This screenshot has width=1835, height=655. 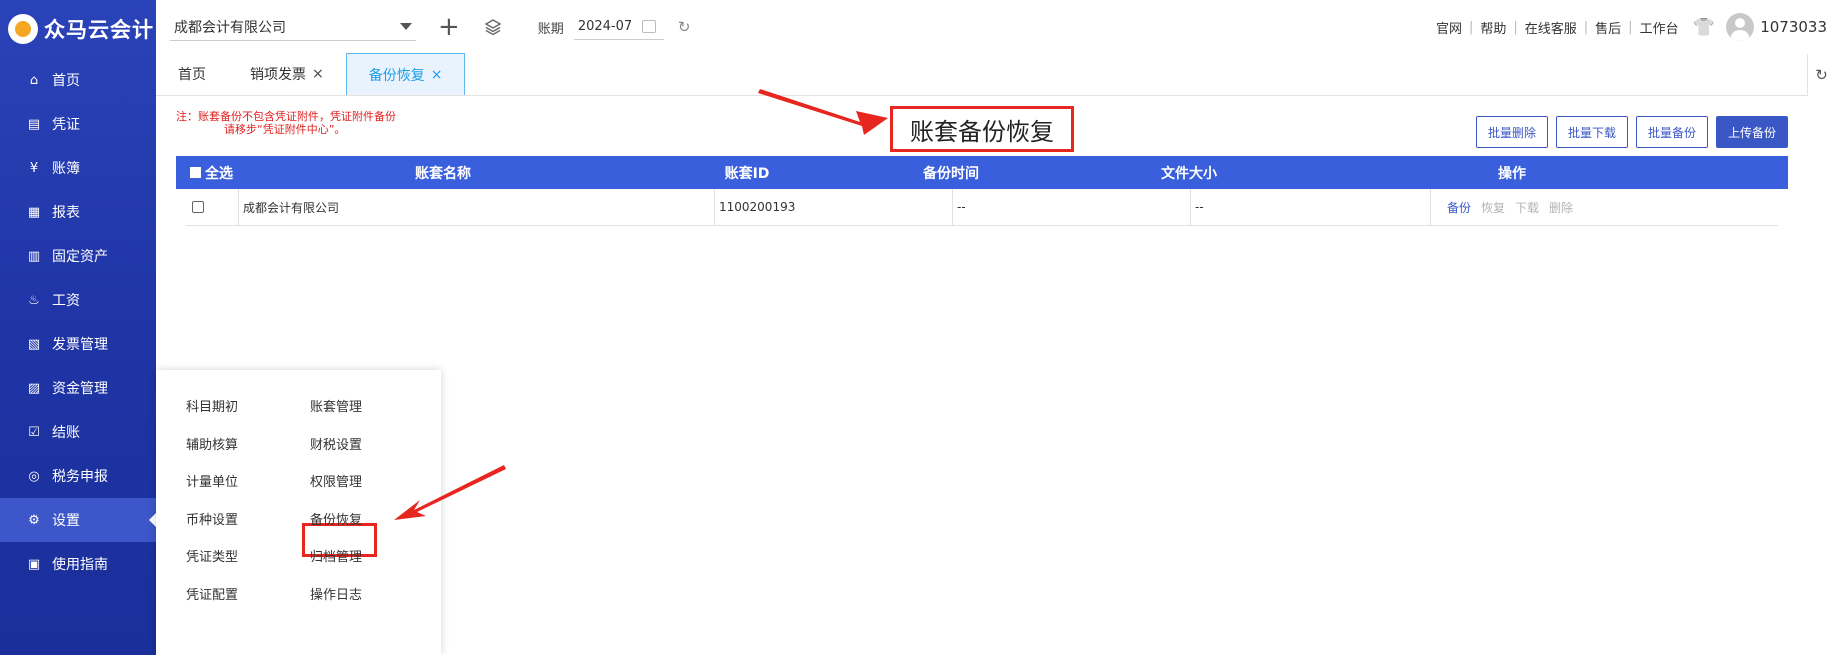 I want to click on invoice-icon: ▧, so click(x=34, y=344).